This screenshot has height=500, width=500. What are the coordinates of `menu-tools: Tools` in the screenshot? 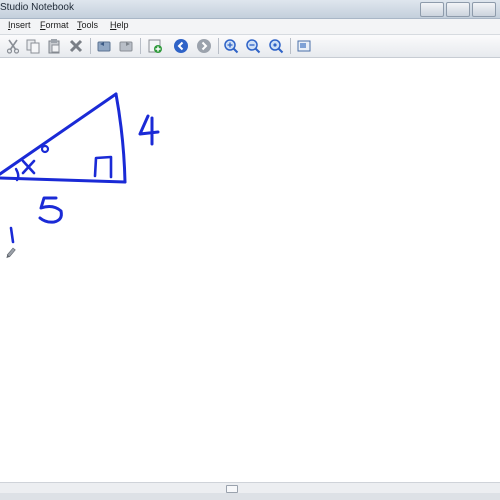 It's located at (87, 25).